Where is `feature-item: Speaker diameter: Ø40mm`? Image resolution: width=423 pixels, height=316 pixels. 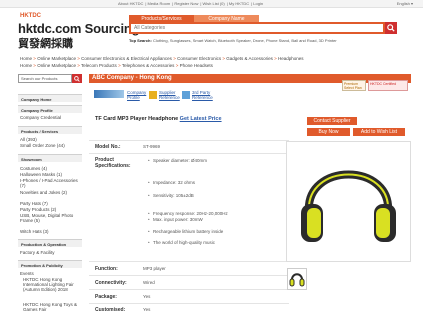 feature-item: Speaker diameter: Ø40mm is located at coordinates (180, 160).